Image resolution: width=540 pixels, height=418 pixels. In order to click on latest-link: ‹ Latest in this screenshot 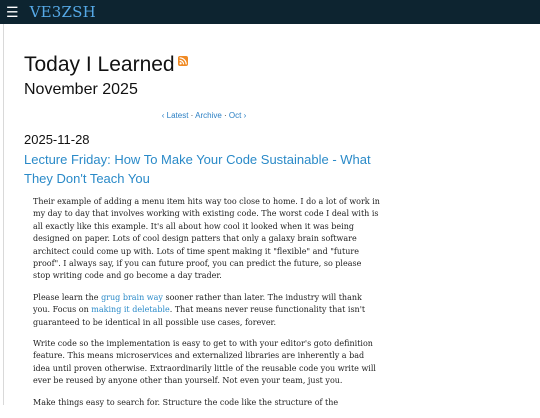, I will do `click(175, 115)`.